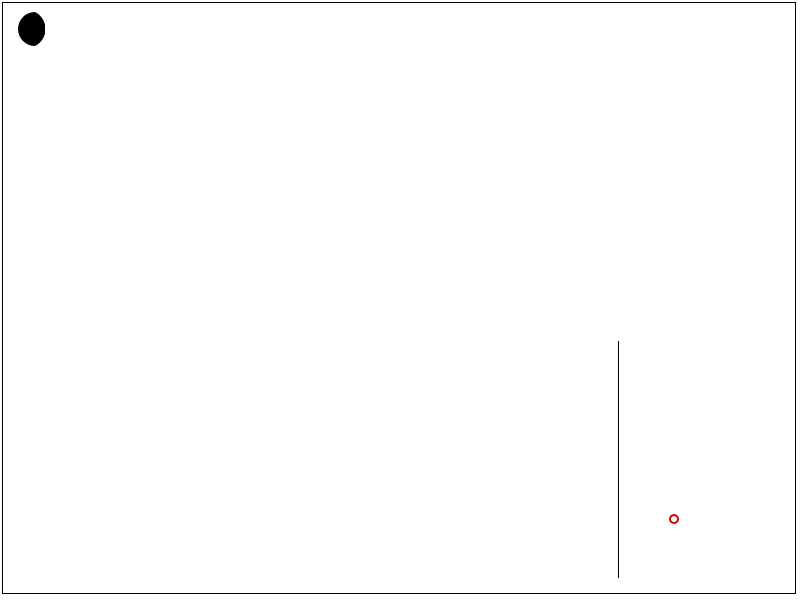  What do you see at coordinates (618, 459) in the screenshot?
I see `colorbar-axis-rail` at bounding box center [618, 459].